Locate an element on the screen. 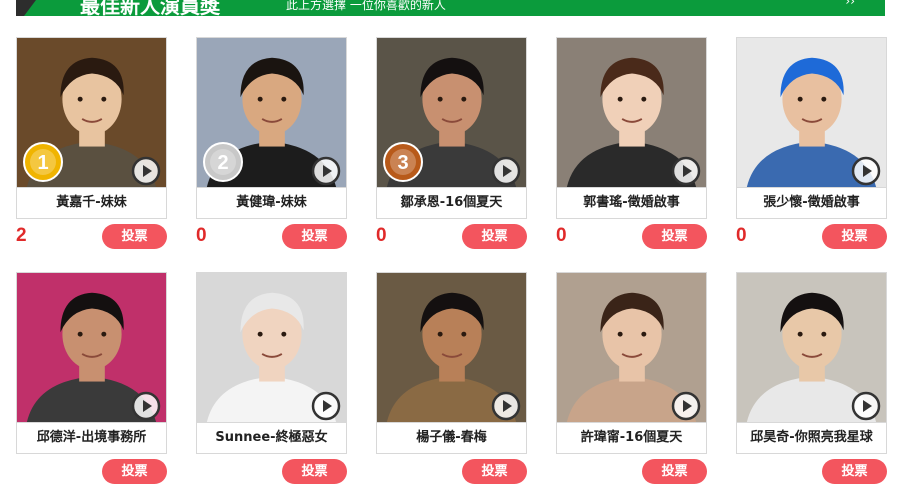 This screenshot has width=907, height=487. header-corner is located at coordinates (26, 8).